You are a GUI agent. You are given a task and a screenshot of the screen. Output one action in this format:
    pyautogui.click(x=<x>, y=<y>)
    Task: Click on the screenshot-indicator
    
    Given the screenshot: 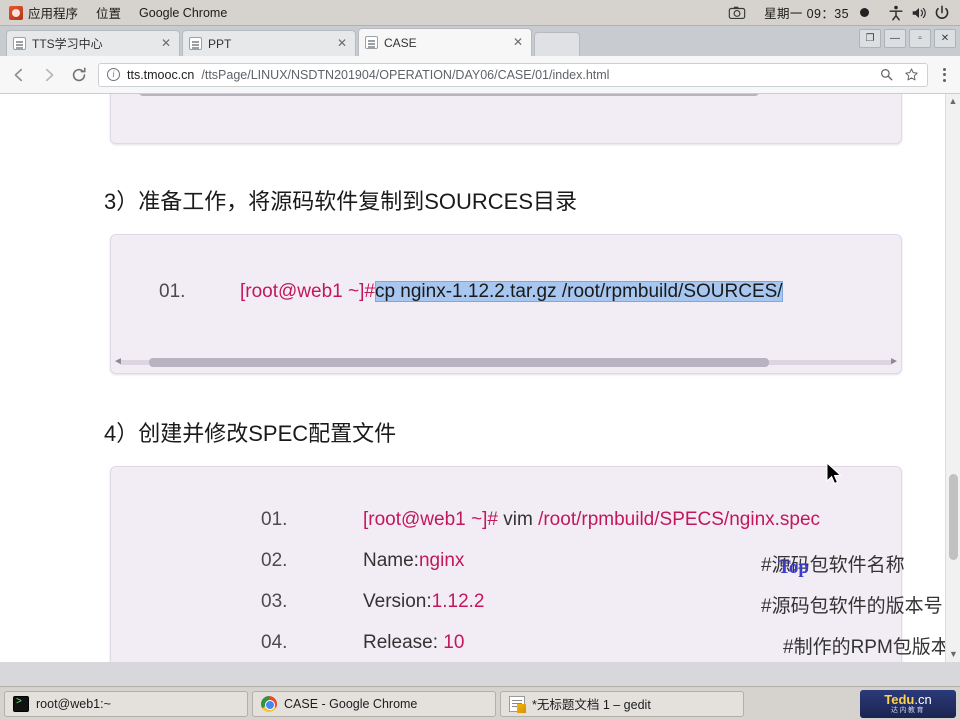 What is the action you would take?
    pyautogui.click(x=737, y=13)
    